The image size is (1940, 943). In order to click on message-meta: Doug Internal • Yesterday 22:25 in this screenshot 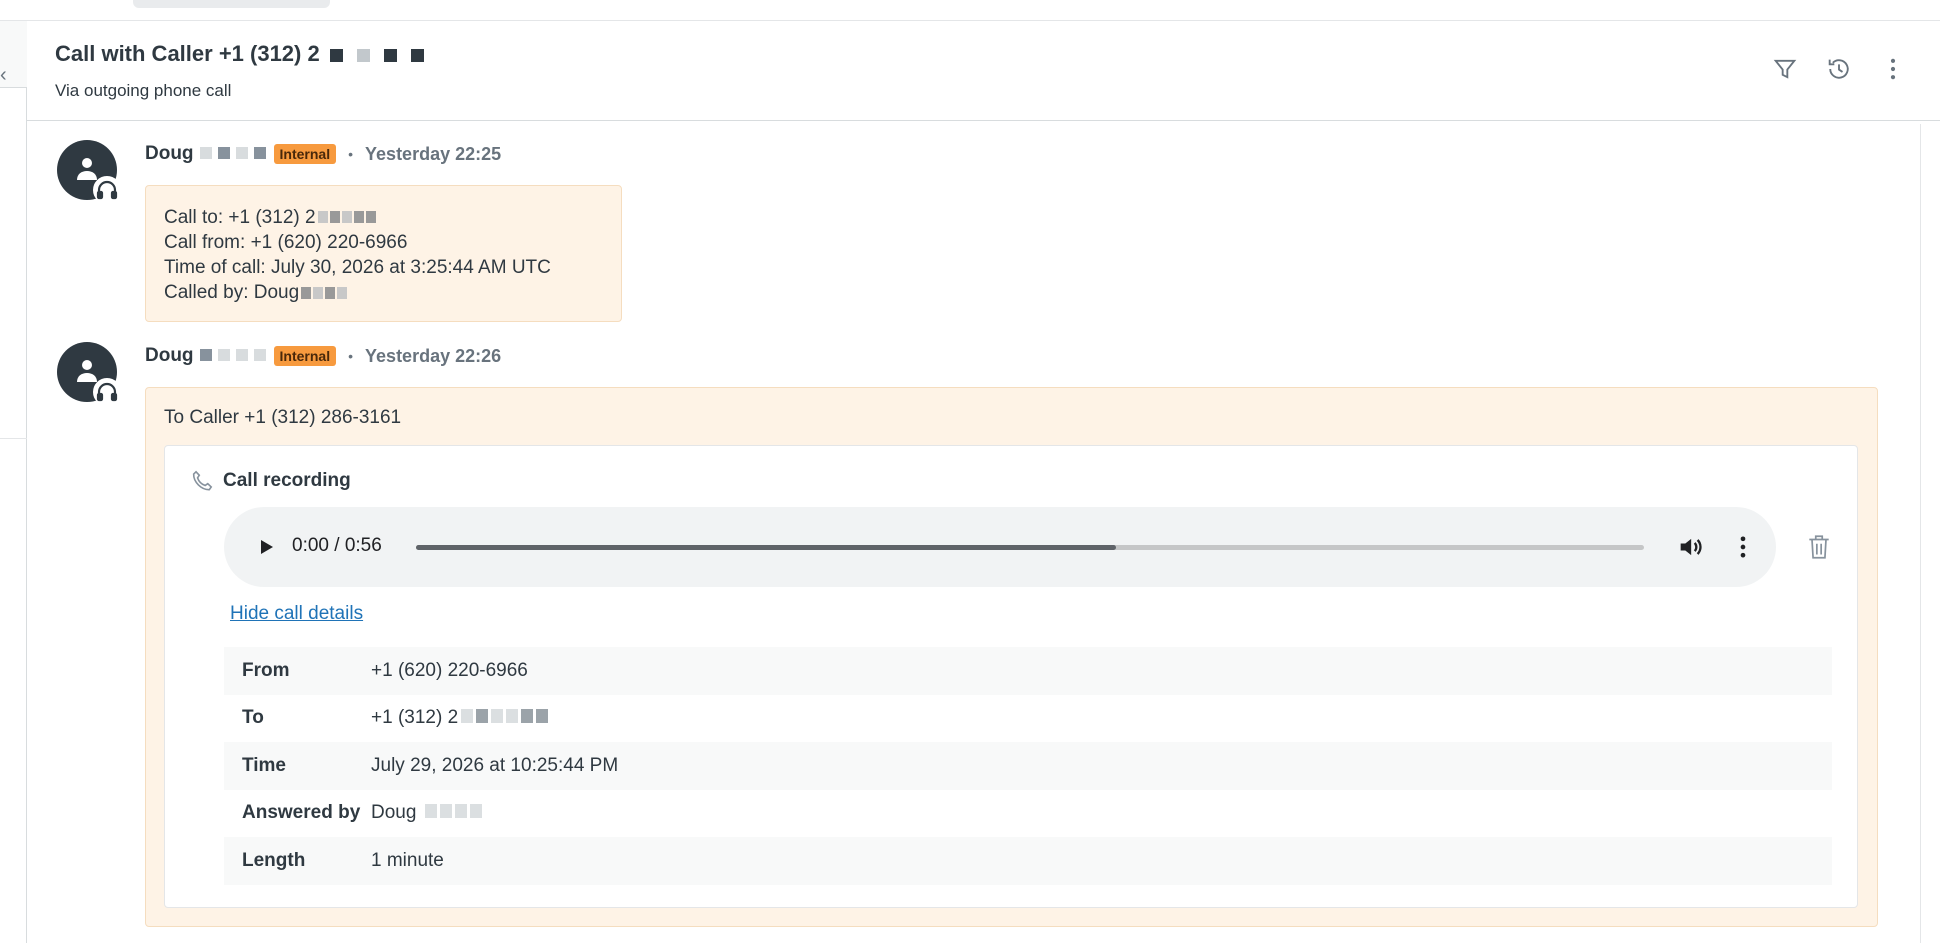, I will do `click(323, 154)`.